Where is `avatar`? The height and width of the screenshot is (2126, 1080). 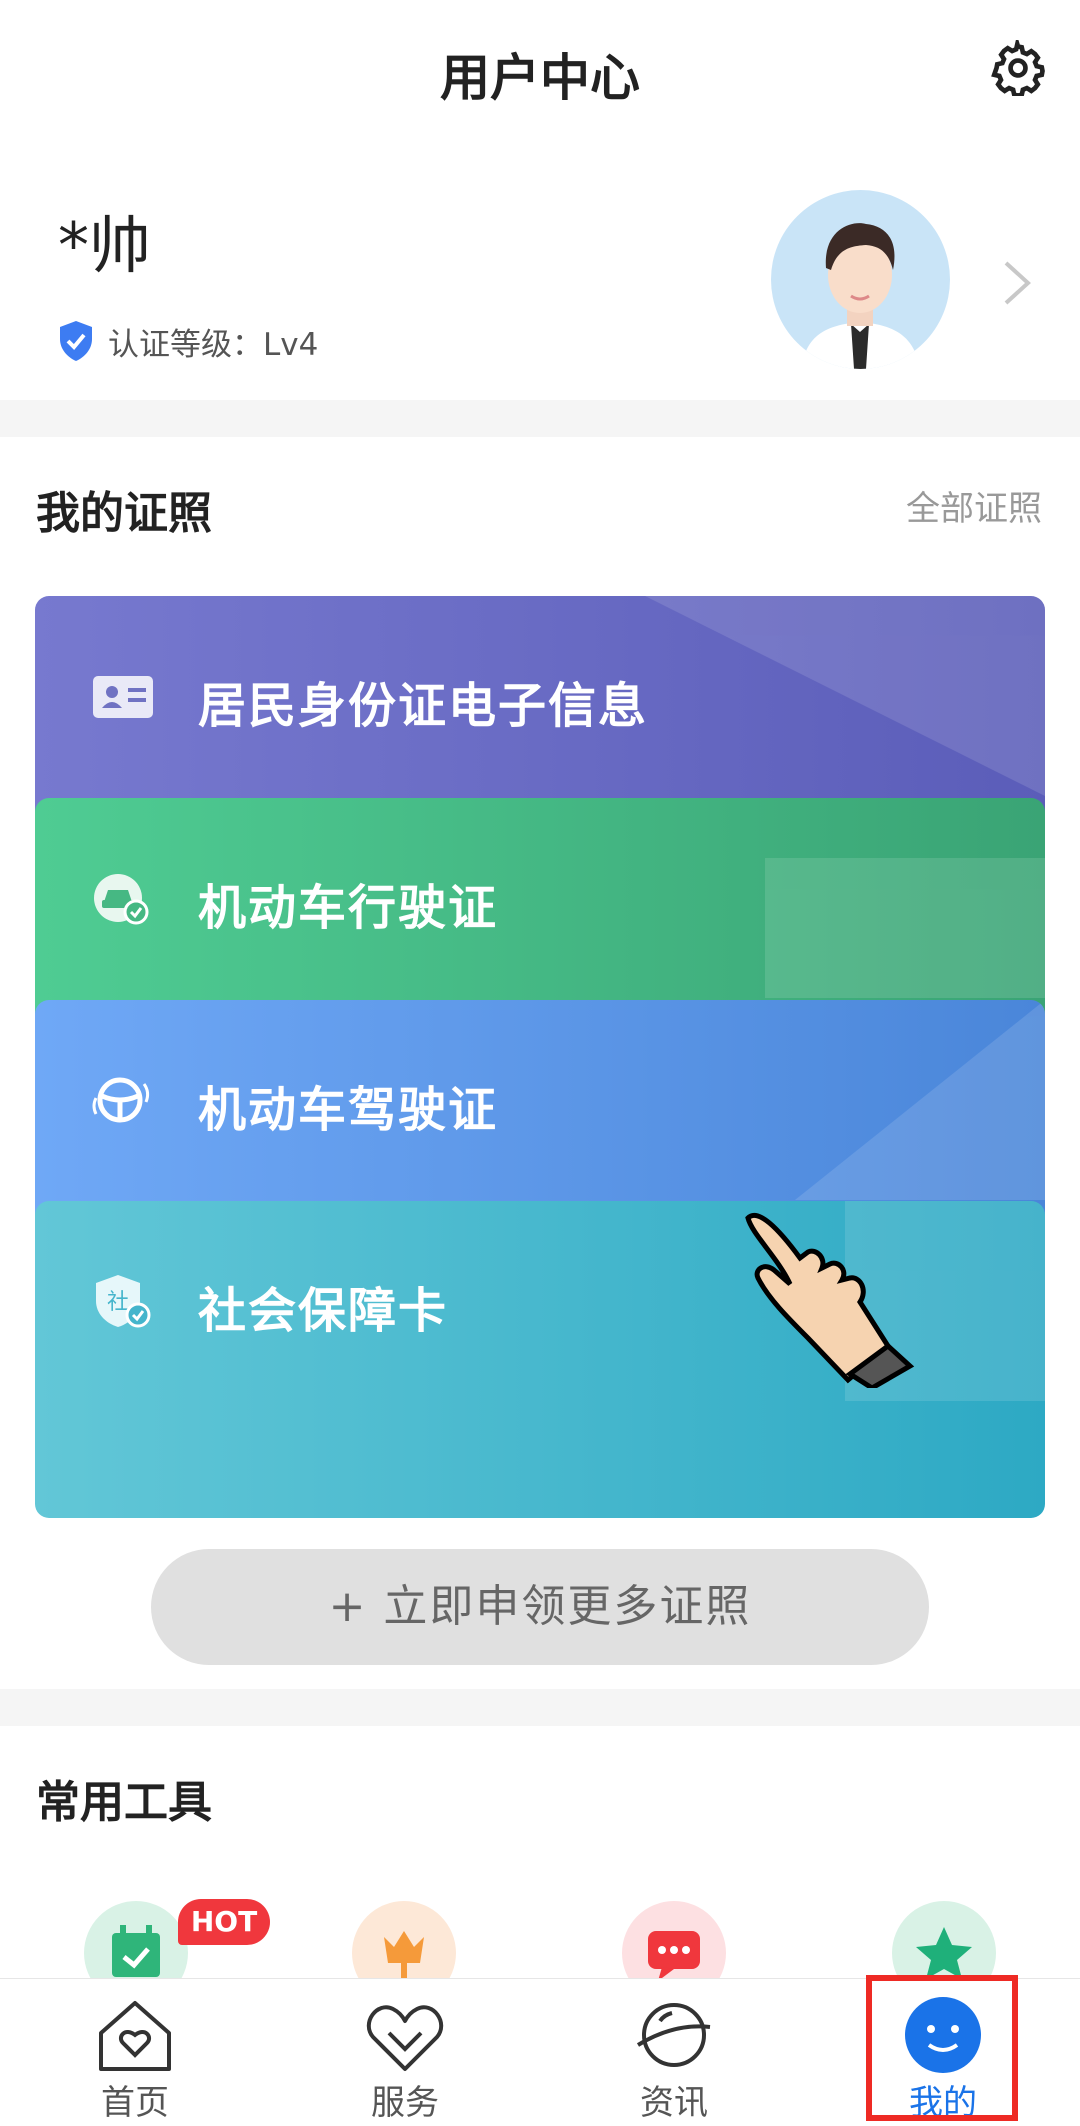
avatar is located at coordinates (860, 279).